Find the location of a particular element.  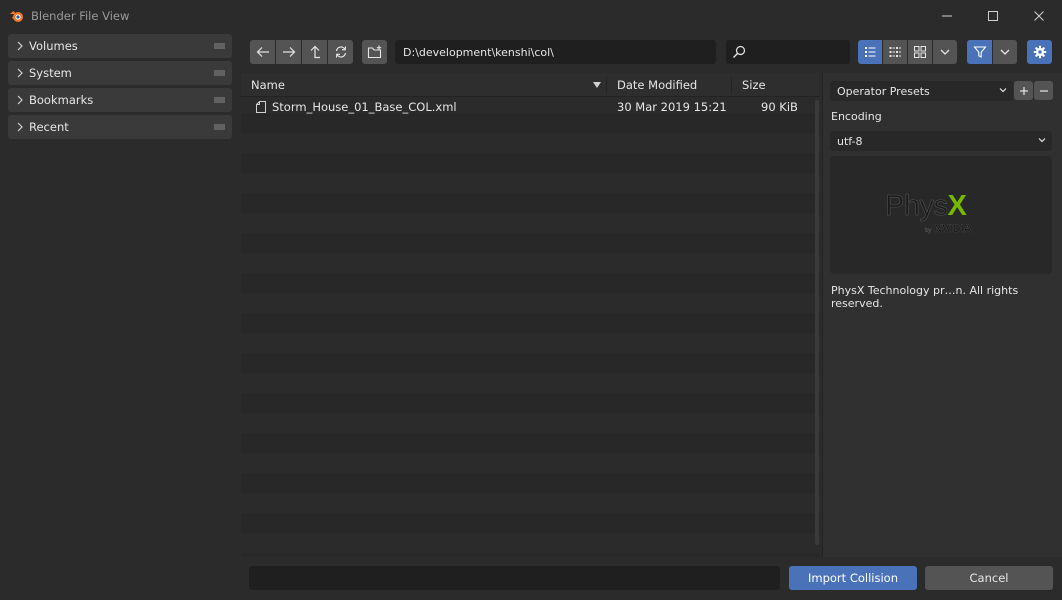

physx-logo: PhysX by NVIDIA is located at coordinates (941, 215).